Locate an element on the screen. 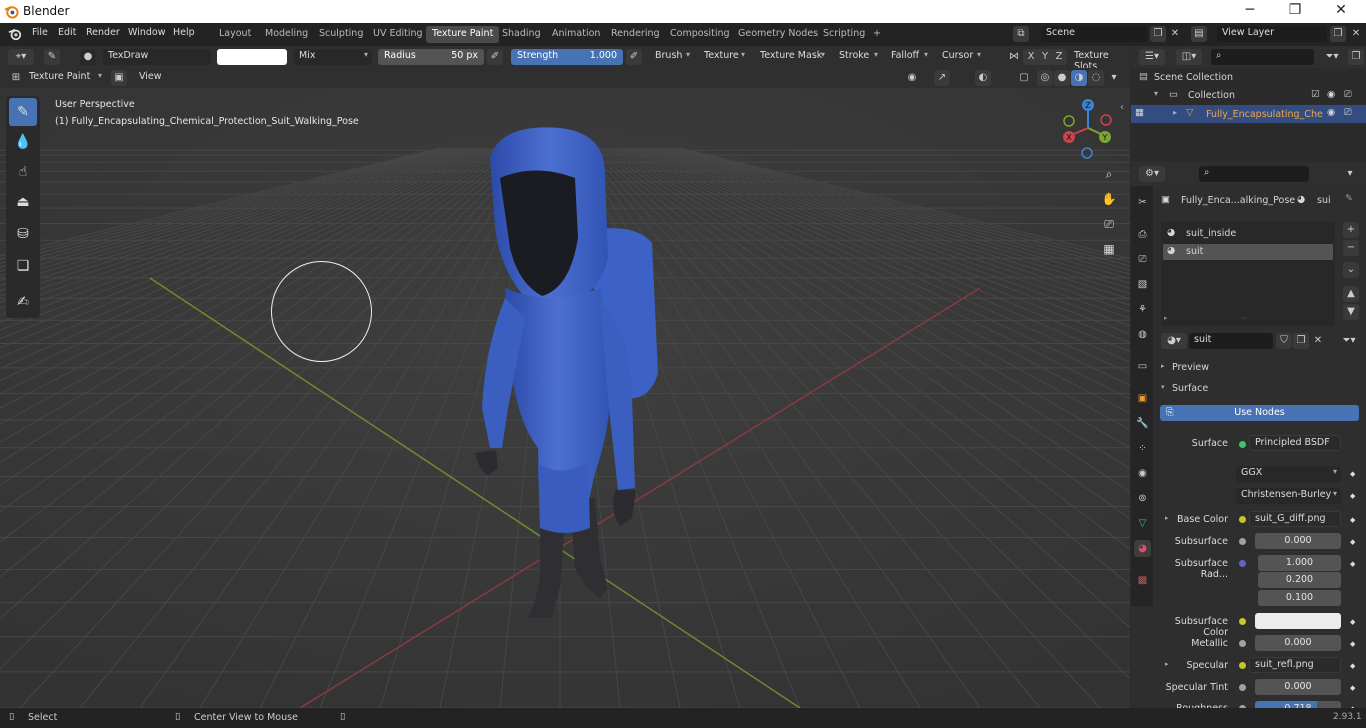  distribution-dropdown: GGX ▾ is located at coordinates (1288, 474).